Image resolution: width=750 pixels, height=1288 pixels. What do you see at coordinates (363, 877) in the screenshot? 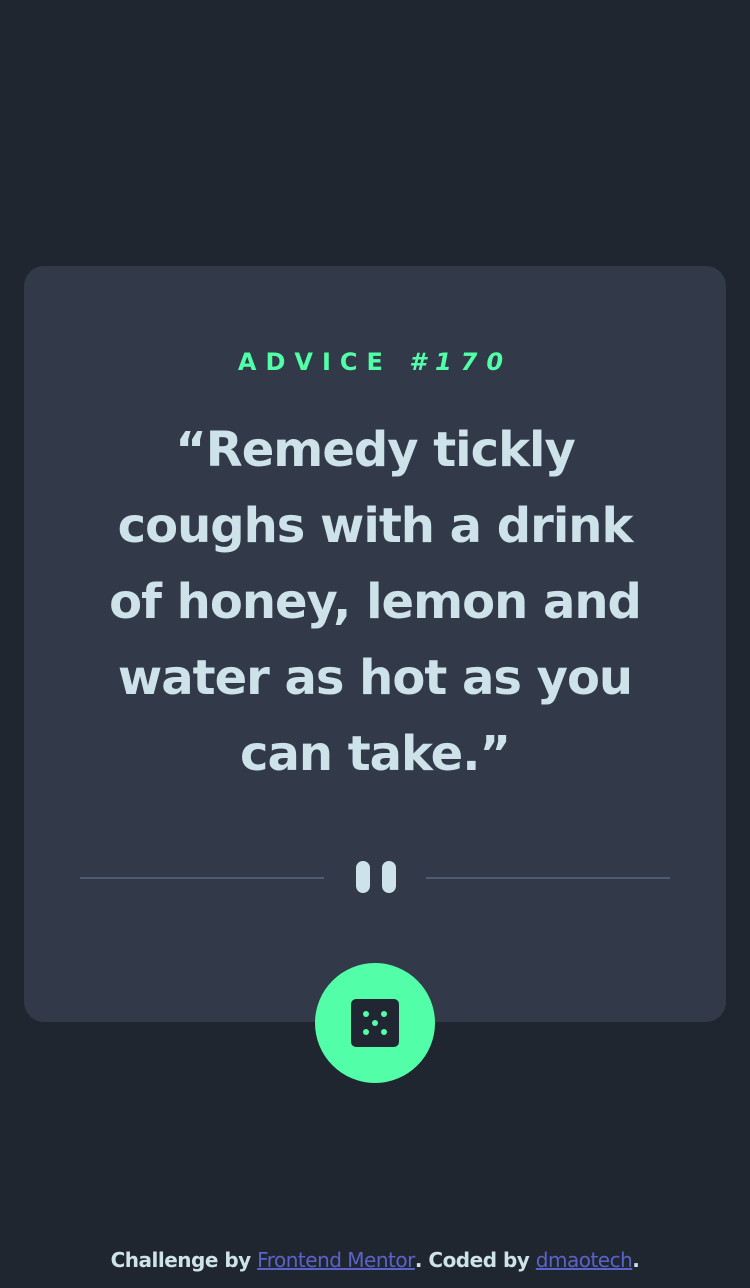
I see `pause-icon` at bounding box center [363, 877].